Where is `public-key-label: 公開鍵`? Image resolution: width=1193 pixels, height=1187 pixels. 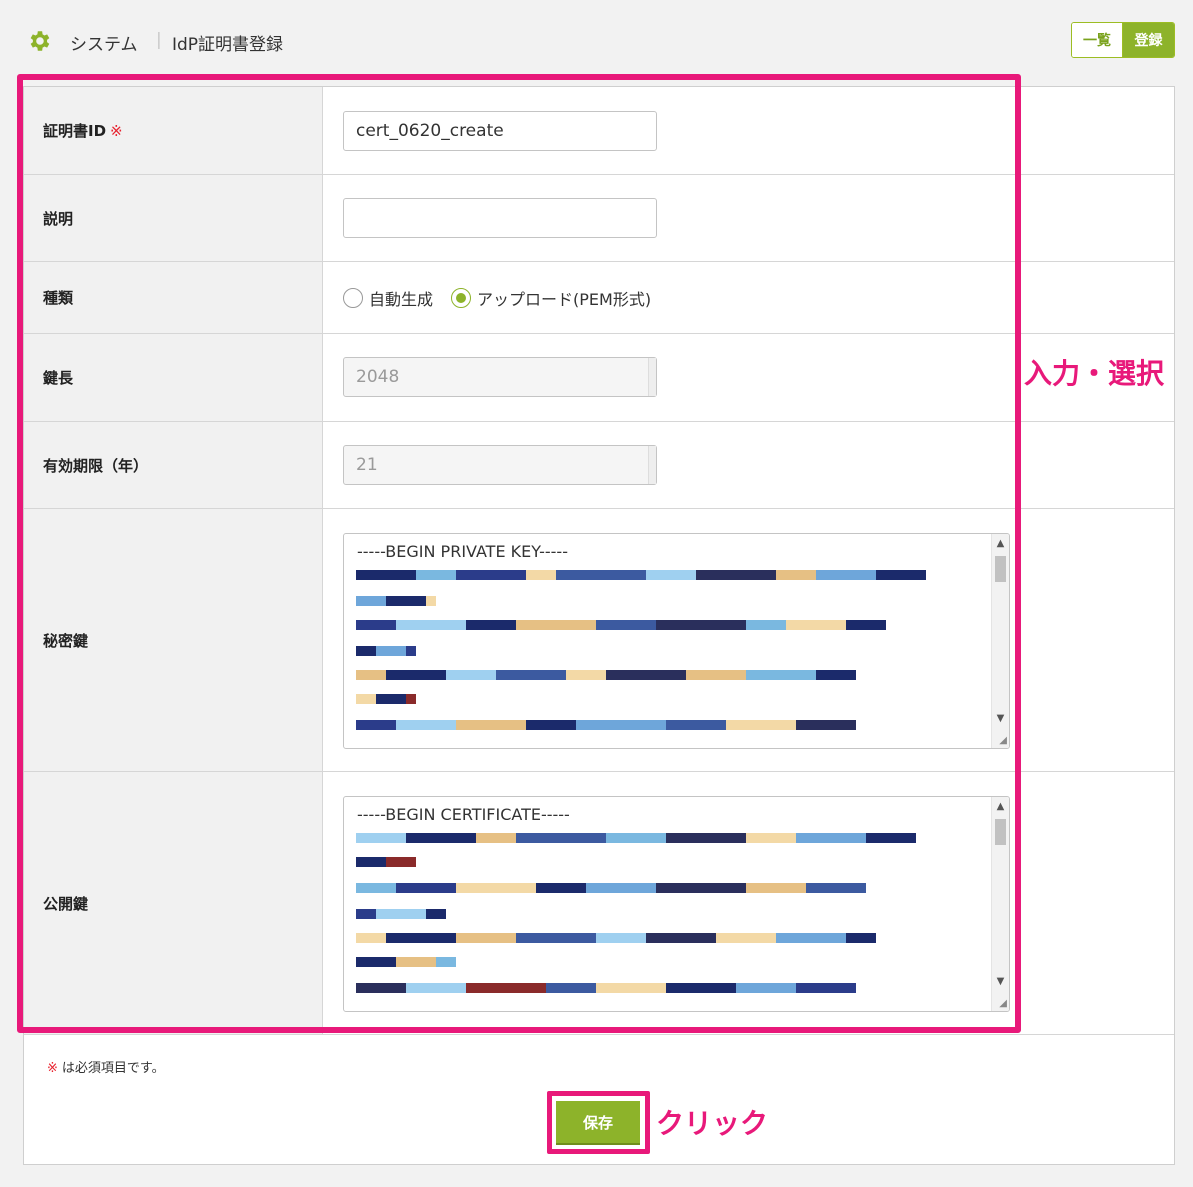
public-key-label: 公開鍵 is located at coordinates (173, 903).